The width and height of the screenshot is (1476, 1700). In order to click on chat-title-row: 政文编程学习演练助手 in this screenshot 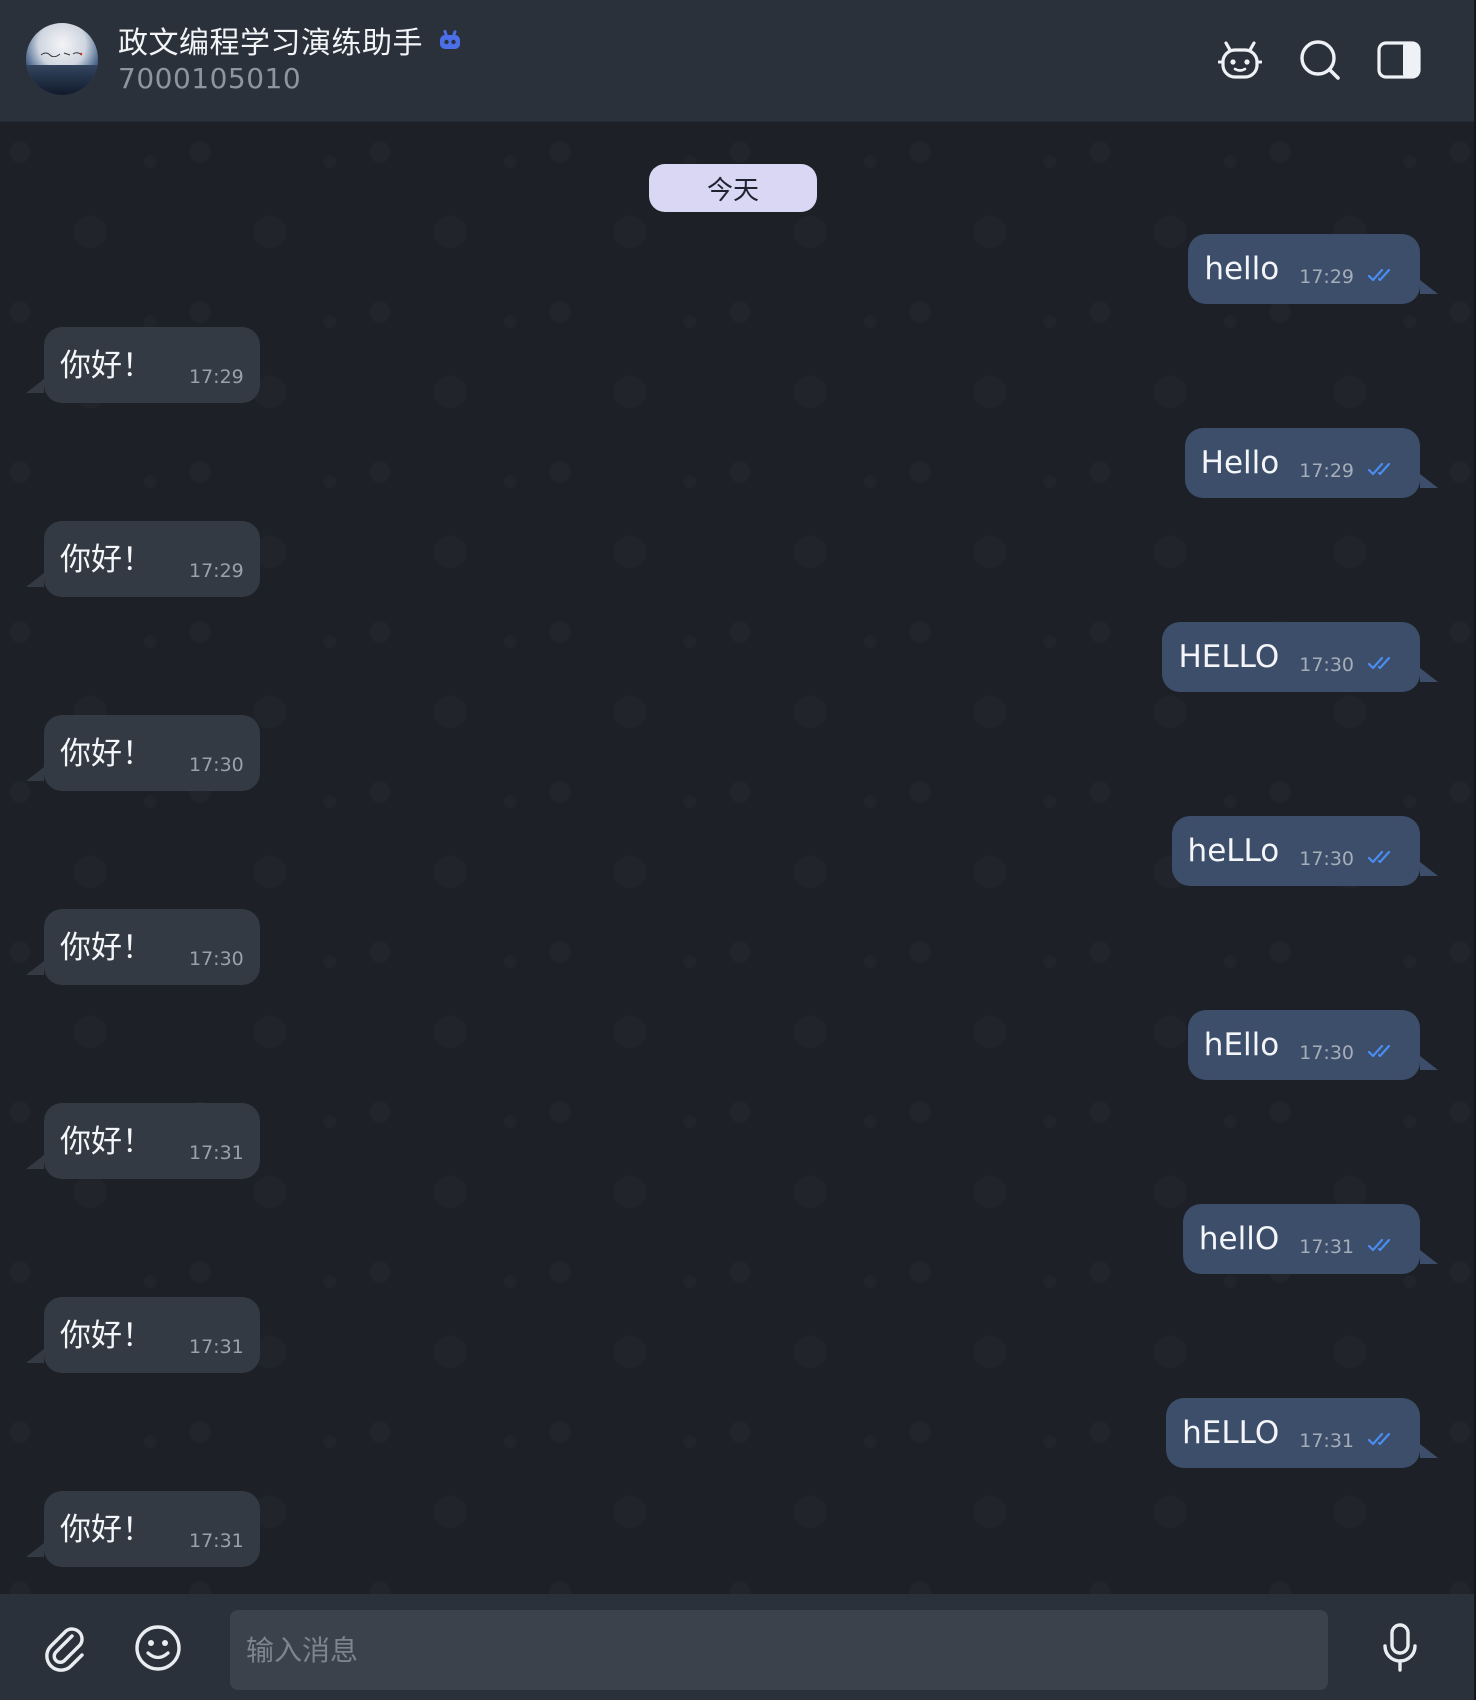, I will do `click(290, 40)`.